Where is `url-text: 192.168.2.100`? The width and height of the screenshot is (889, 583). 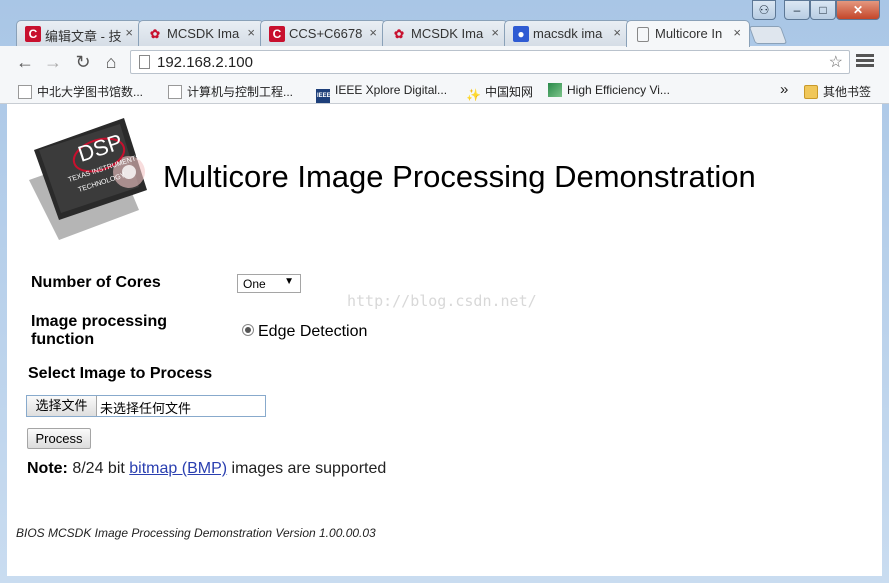
url-text: 192.168.2.100 is located at coordinates (205, 62).